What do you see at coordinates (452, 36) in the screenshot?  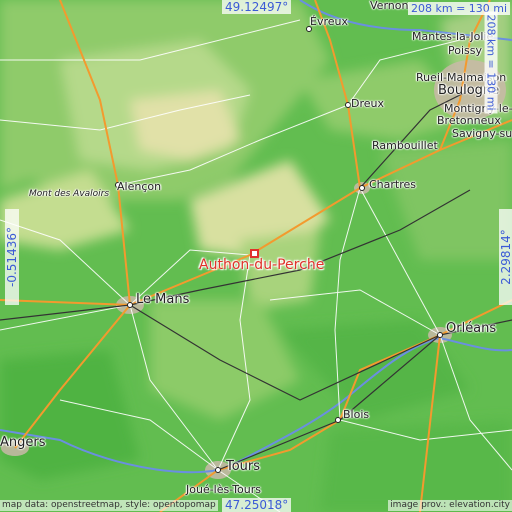 I see `city-label-mantes: Mantes-la-Jolie` at bounding box center [452, 36].